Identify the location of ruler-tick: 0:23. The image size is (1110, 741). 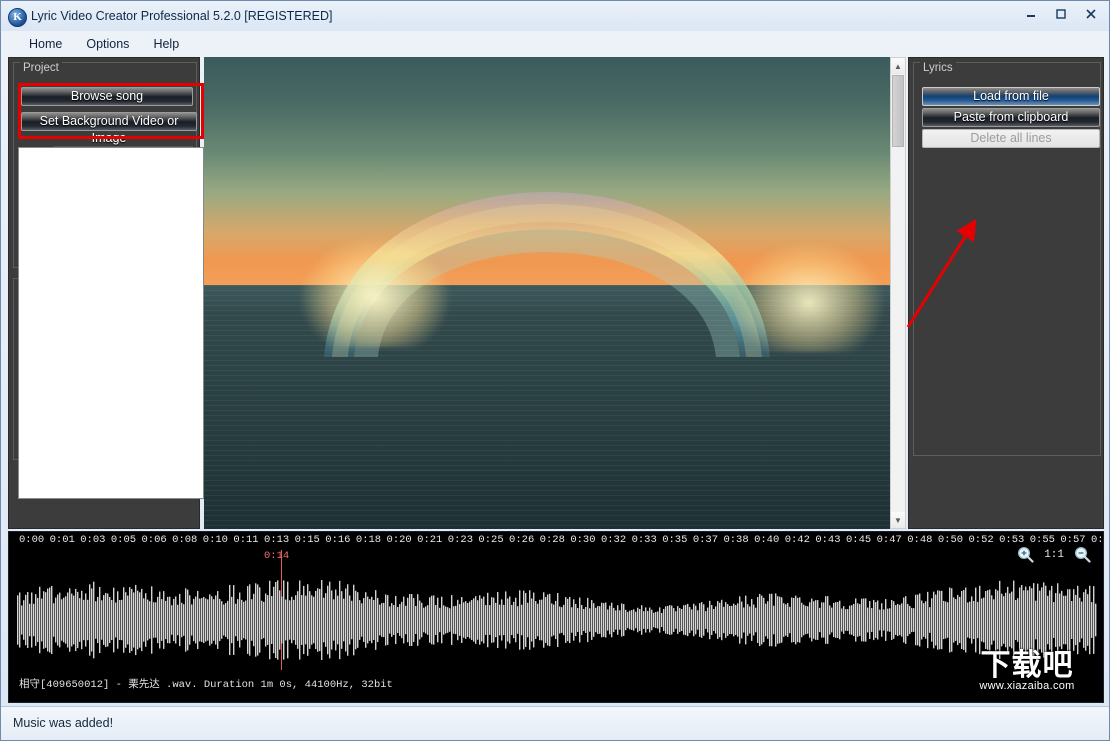
(460, 540).